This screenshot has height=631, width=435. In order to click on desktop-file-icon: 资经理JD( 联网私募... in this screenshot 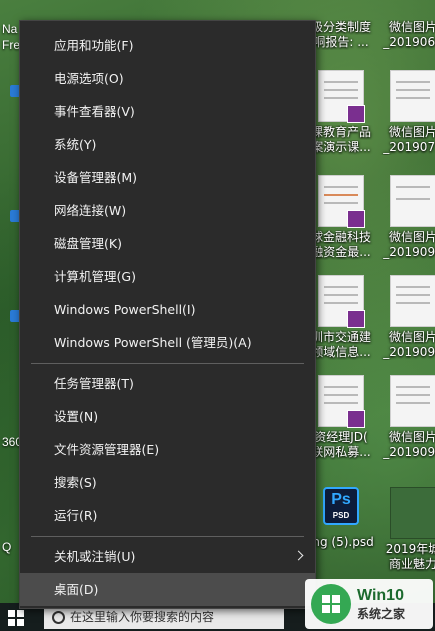, I will do `click(341, 417)`.